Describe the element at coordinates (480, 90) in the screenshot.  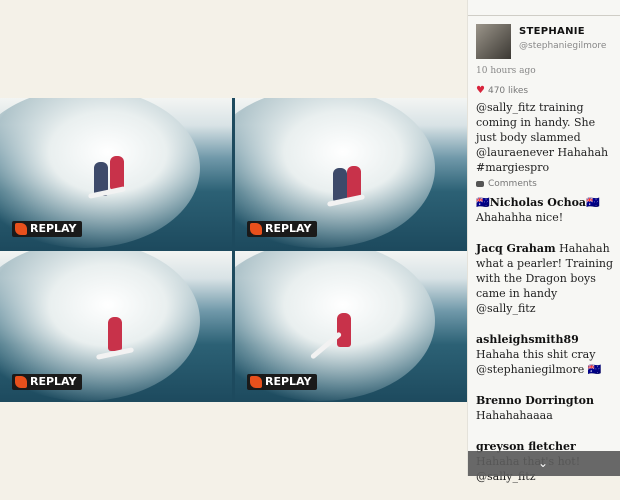
I see `heart-icon: ♥` at that location.